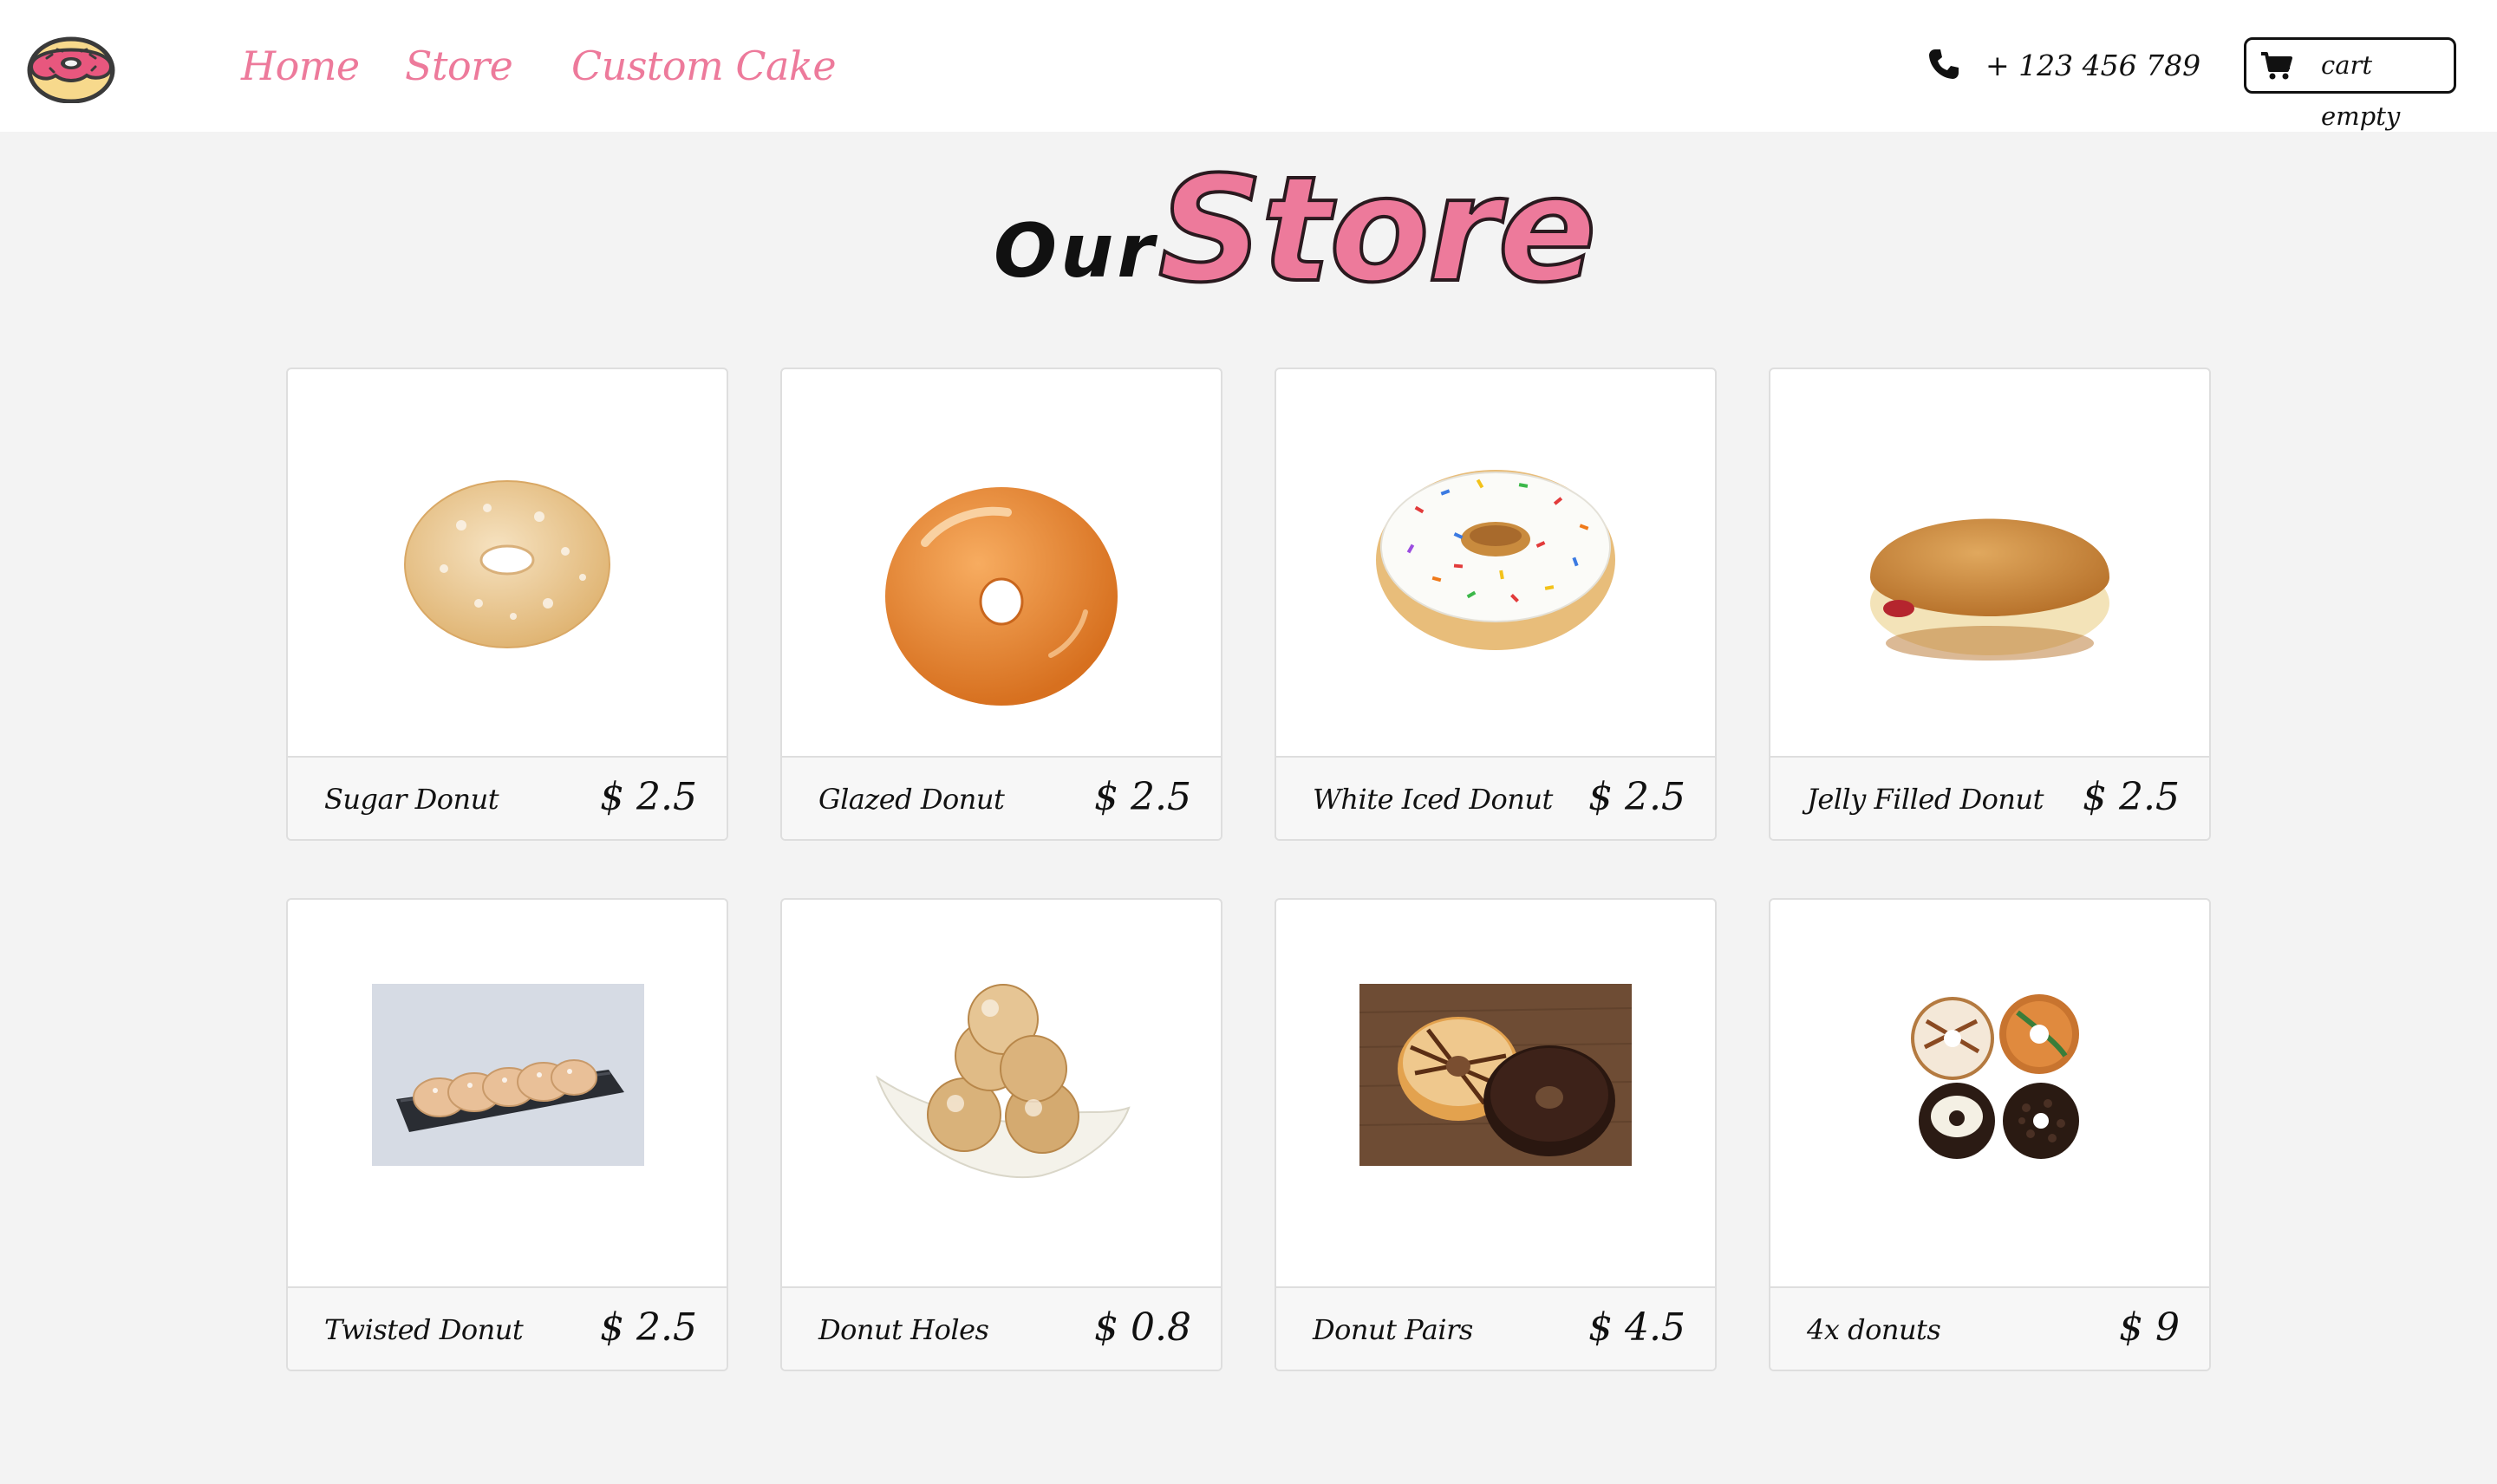  Describe the element at coordinates (1003, 1081) in the screenshot. I see `donut-holes-image` at that location.